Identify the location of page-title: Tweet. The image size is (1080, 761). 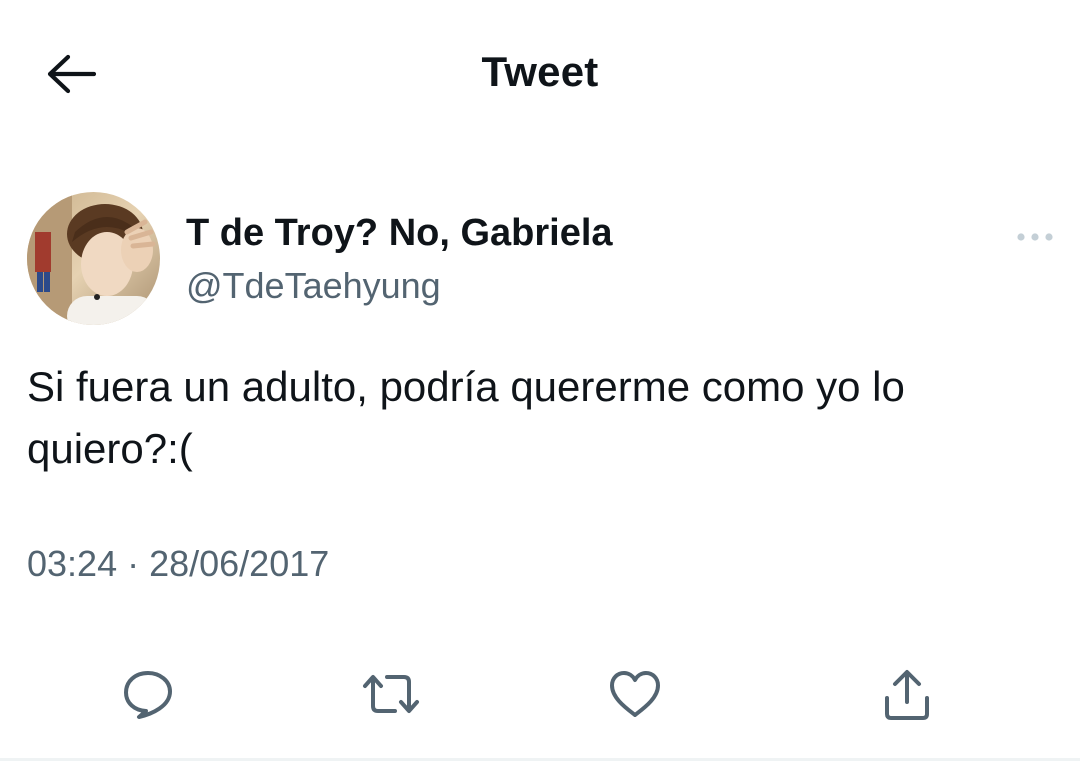
(540, 71).